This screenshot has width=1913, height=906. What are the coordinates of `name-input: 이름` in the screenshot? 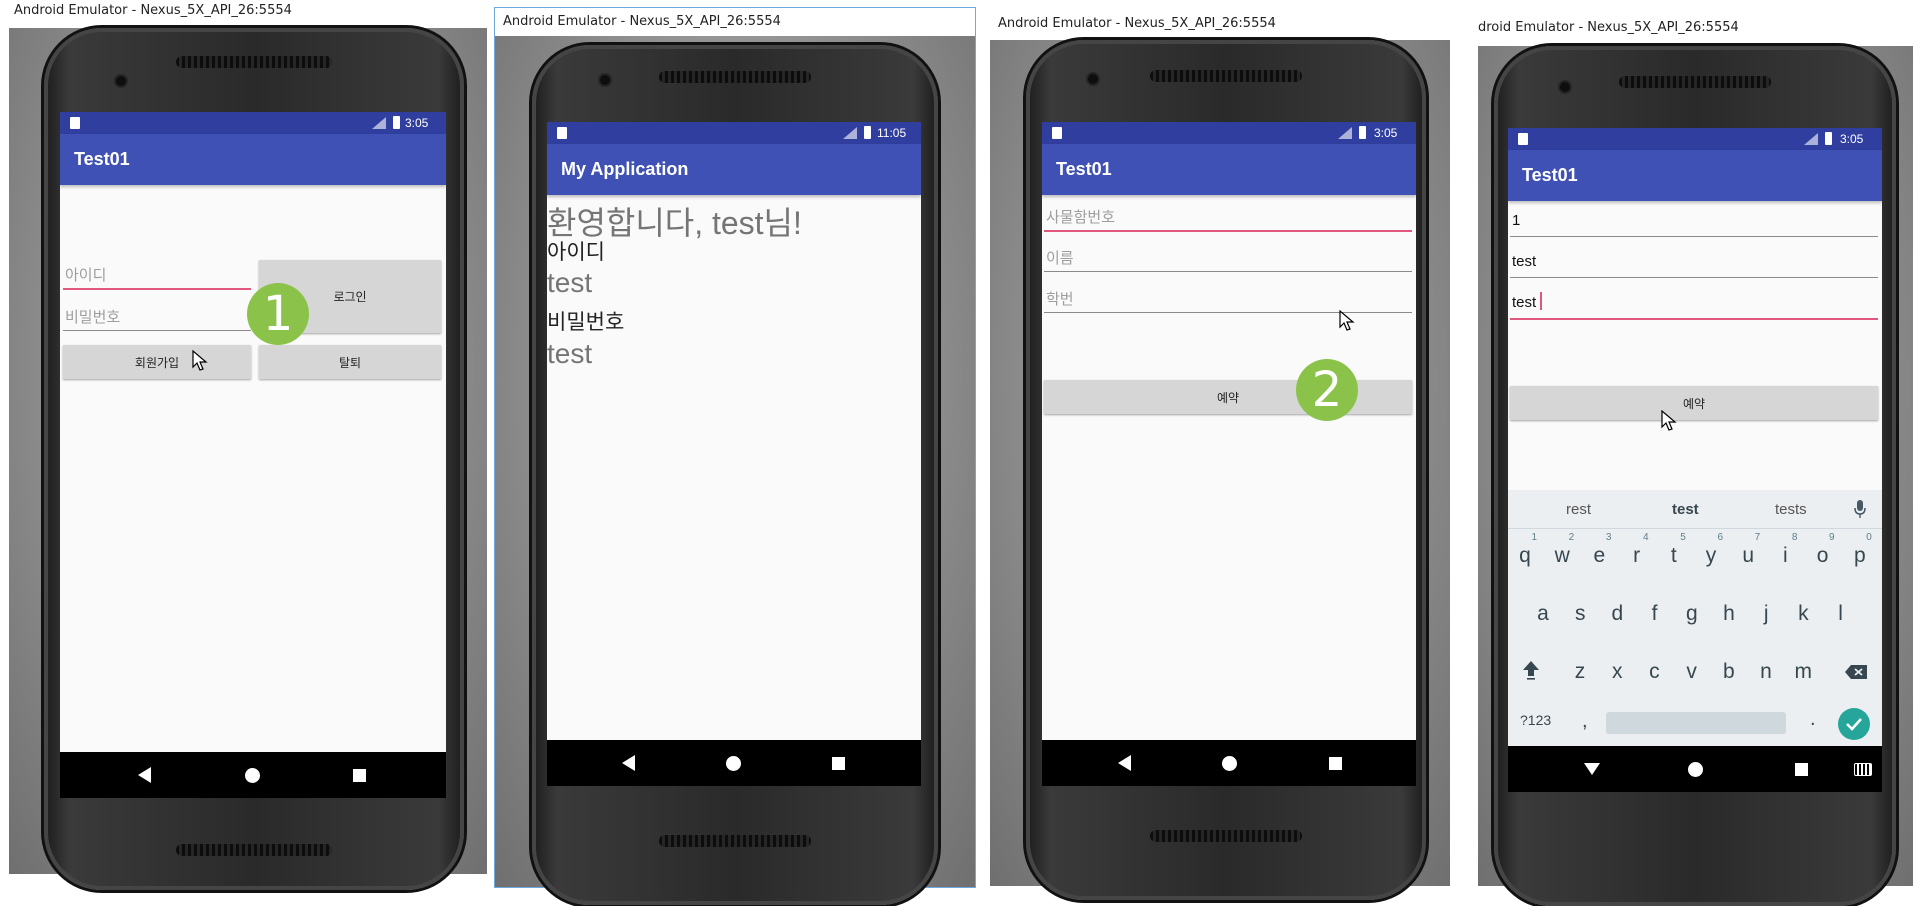 It's located at (1228, 256).